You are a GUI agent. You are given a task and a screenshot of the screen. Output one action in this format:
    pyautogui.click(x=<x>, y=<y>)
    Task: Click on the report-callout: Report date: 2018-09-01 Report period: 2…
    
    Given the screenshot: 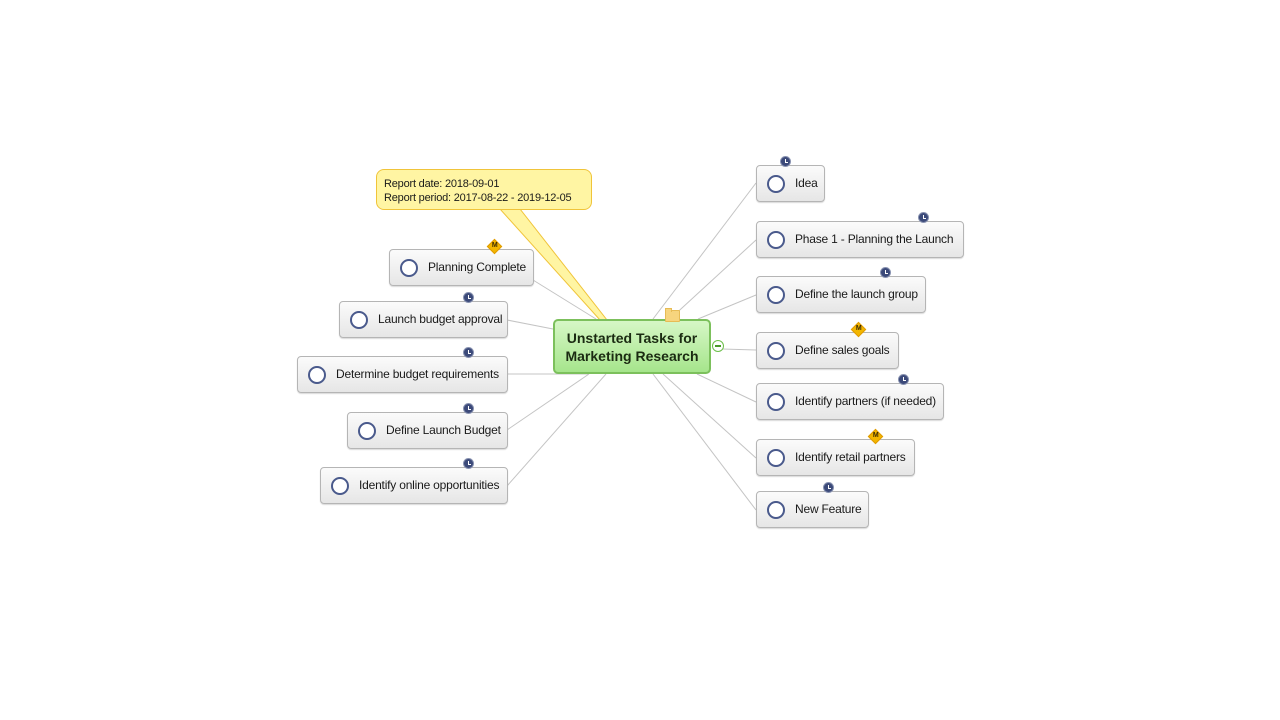 What is the action you would take?
    pyautogui.click(x=484, y=189)
    